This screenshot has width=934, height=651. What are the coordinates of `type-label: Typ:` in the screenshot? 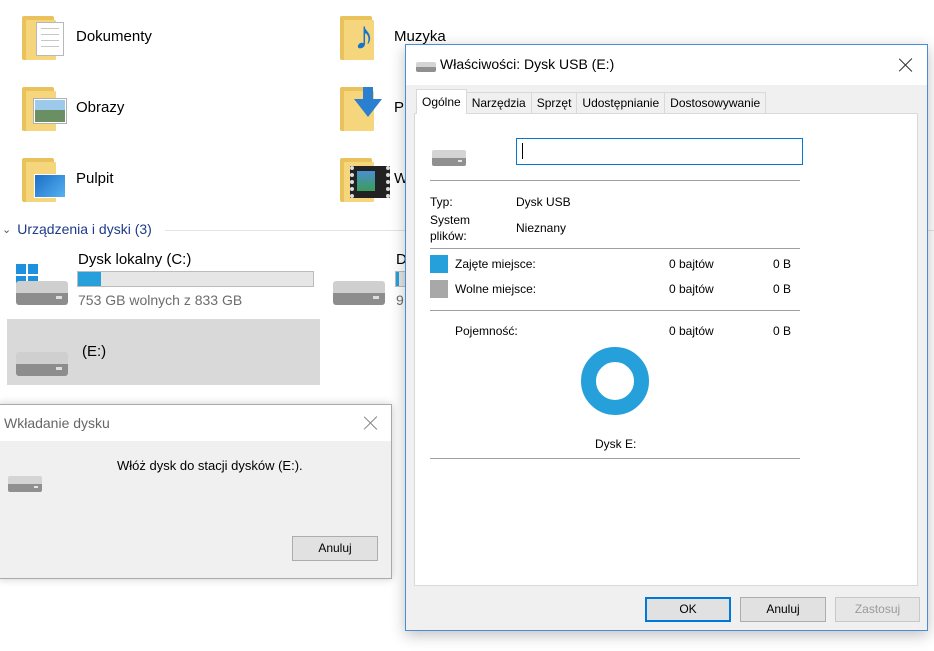 It's located at (441, 202).